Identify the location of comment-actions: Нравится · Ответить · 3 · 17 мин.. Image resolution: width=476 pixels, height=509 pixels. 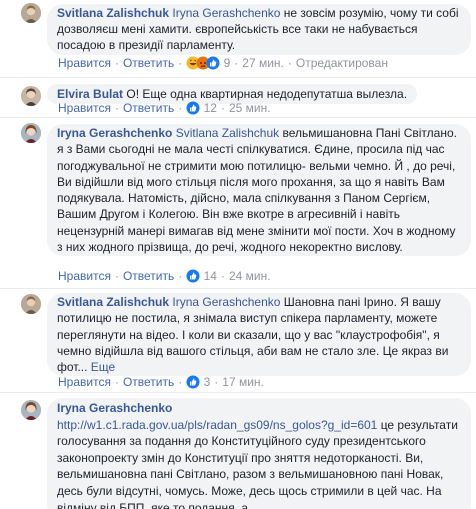
(161, 382).